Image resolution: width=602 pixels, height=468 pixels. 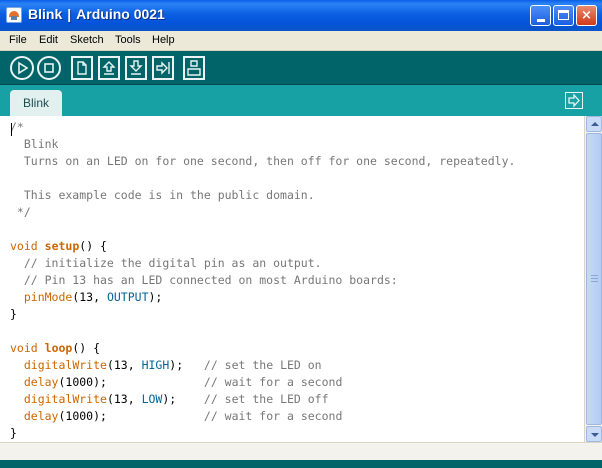 I want to click on maximize-button, so click(x=563, y=15).